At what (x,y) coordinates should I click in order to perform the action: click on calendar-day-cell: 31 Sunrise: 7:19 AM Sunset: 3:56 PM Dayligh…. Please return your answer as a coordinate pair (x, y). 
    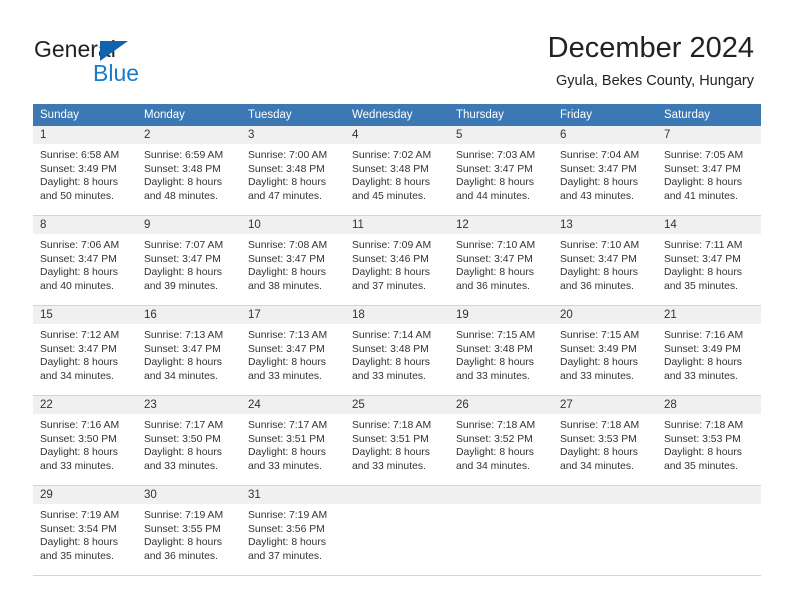
    Looking at the image, I should click on (293, 531).